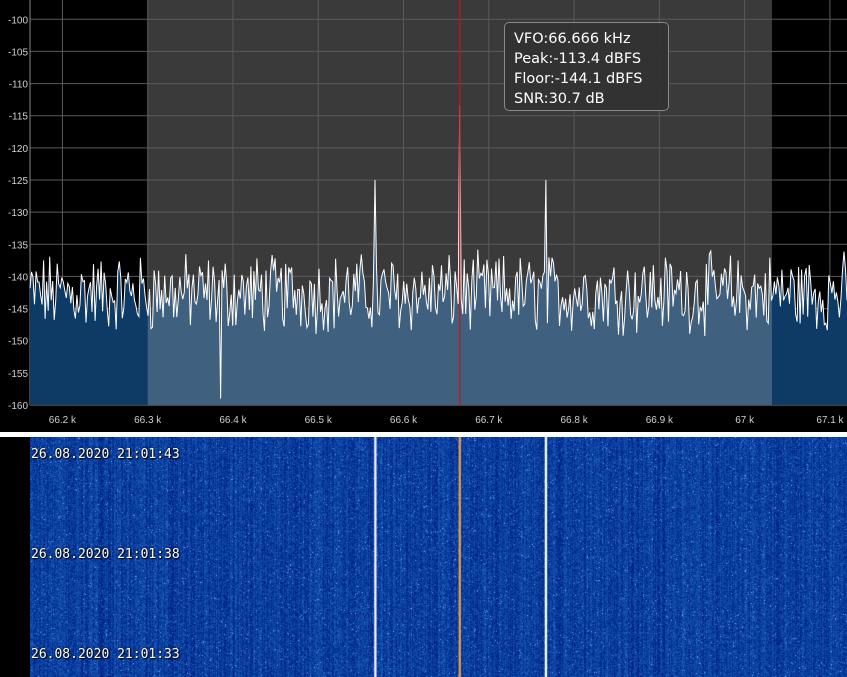 The image size is (847, 677). I want to click on waterfall-timestamp: 26.08.2020 21:01:38, so click(105, 554).